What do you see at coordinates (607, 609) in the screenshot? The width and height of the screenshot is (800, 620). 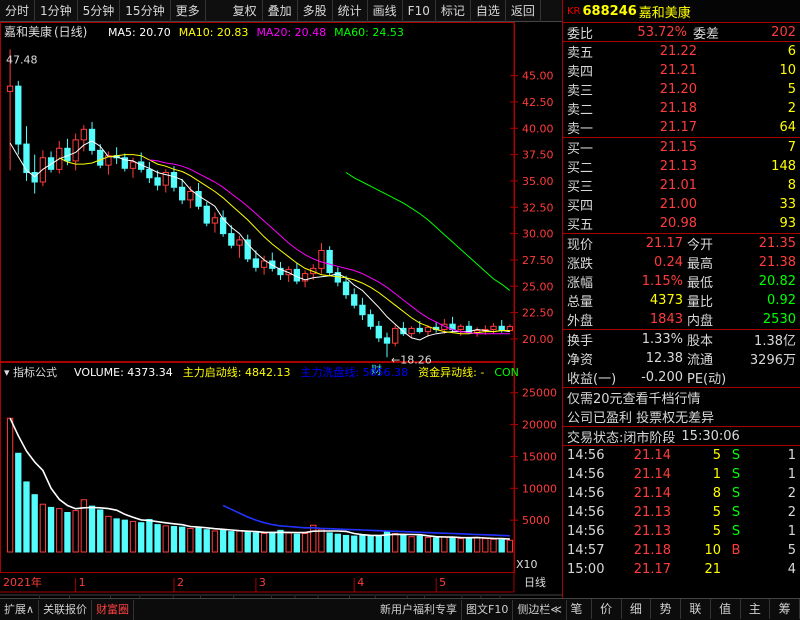 I see `right-tab-1: 价` at bounding box center [607, 609].